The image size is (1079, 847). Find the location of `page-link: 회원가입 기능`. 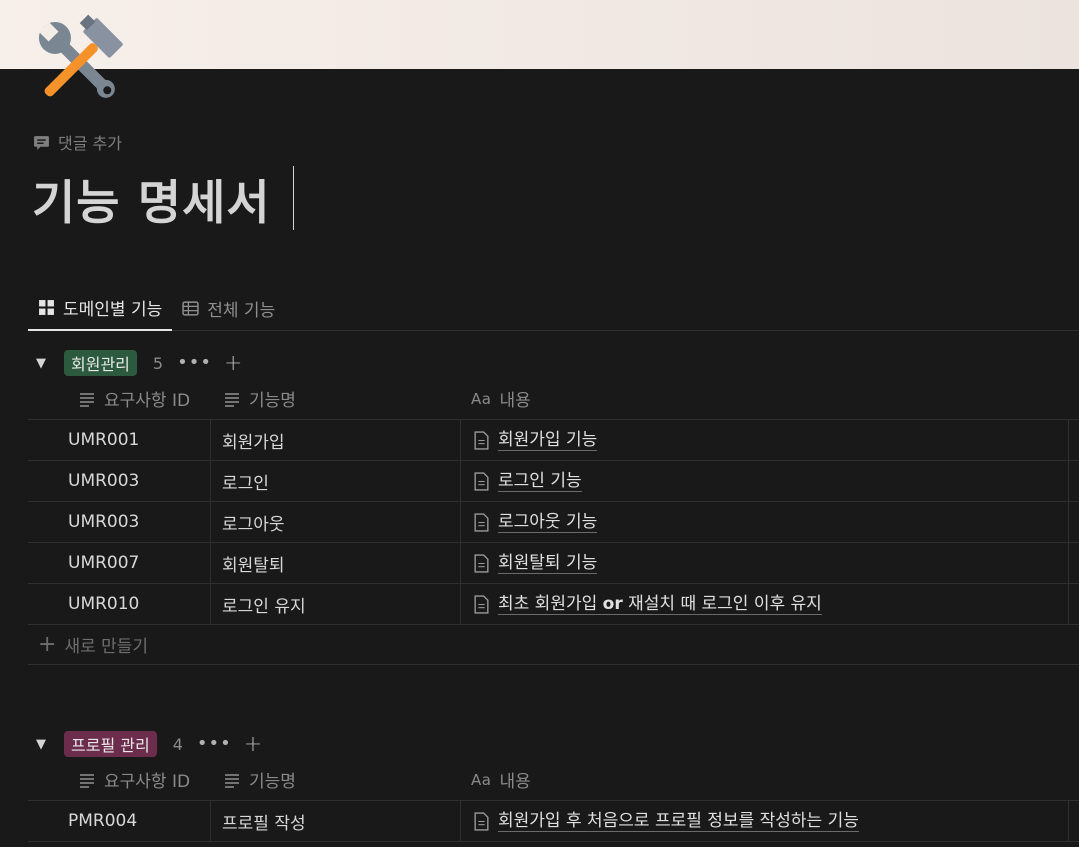

page-link: 회원가입 기능 is located at coordinates (548, 440).